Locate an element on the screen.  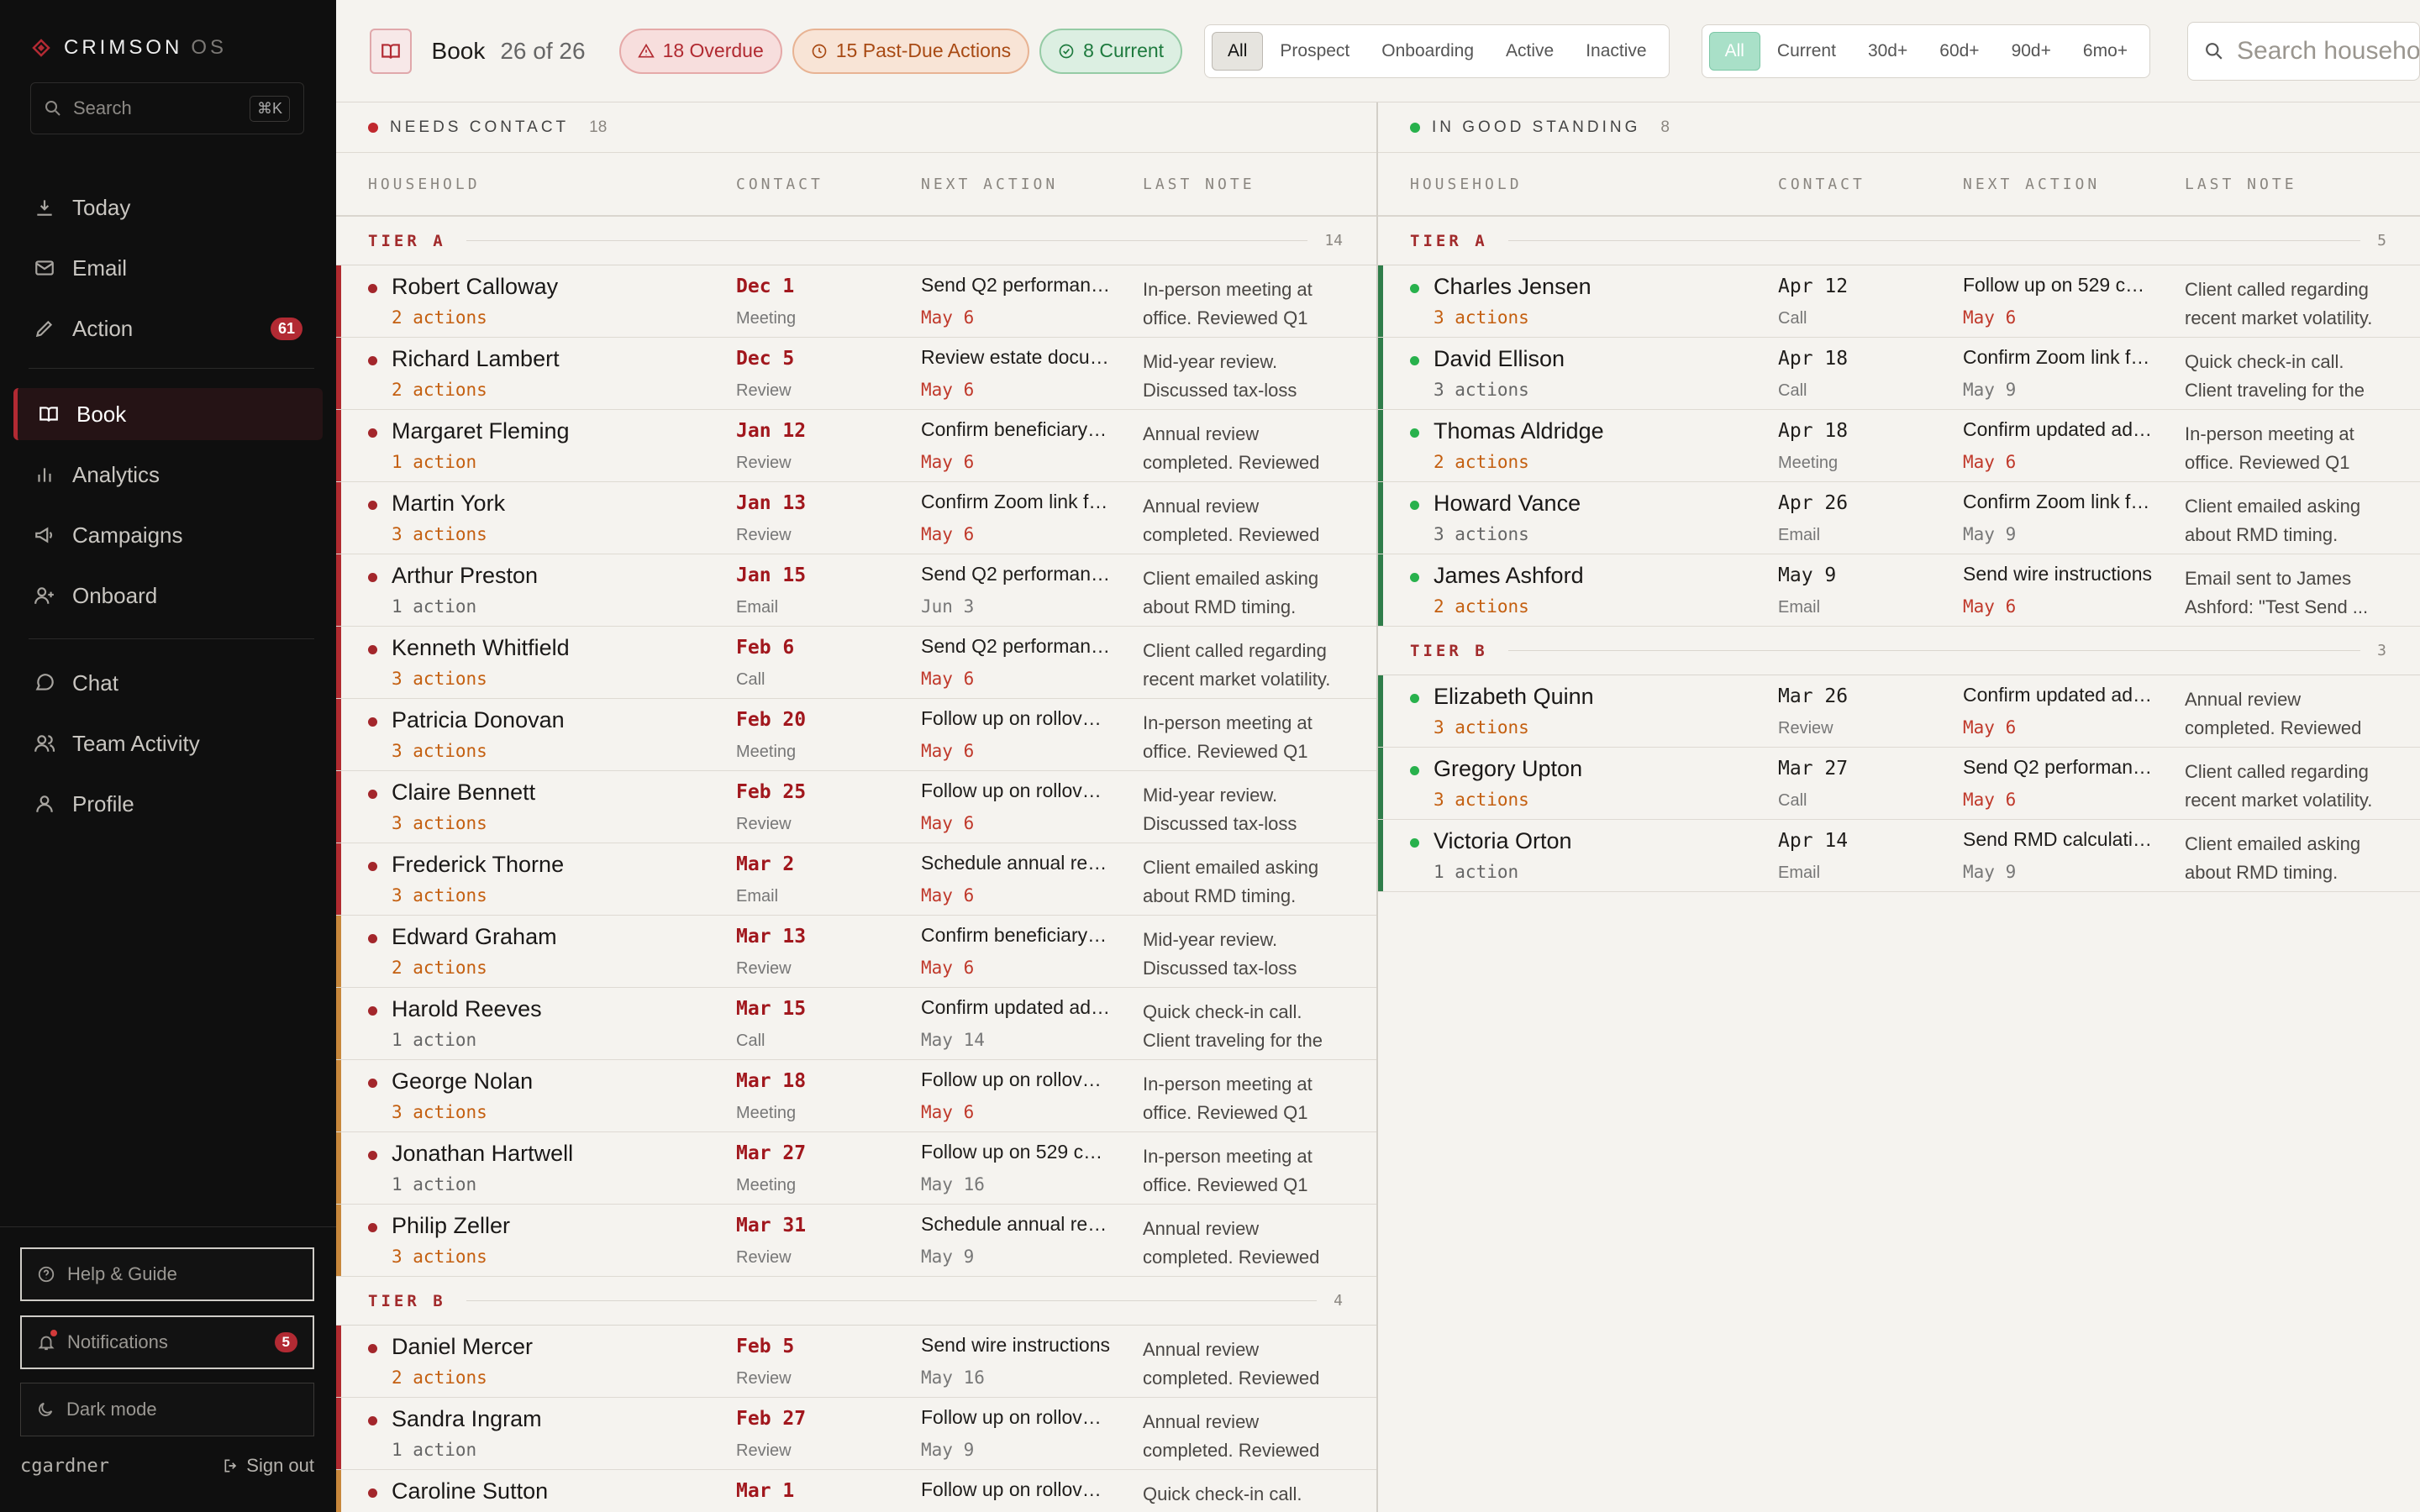
household-name: Martin York is located at coordinates (449, 504).